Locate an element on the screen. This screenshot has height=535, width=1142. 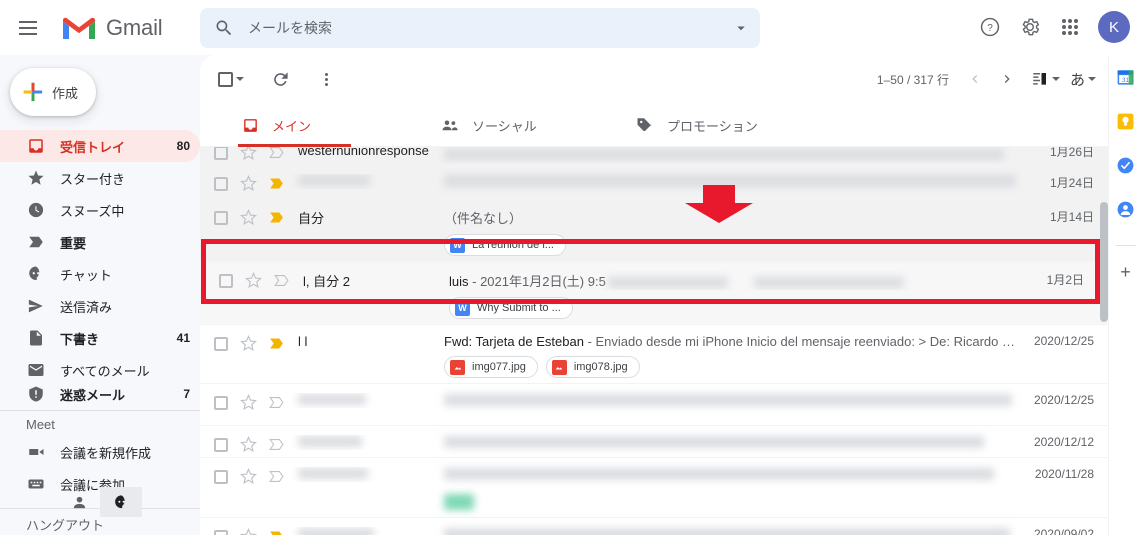
redacted-subject is located at coordinates (719, 474).